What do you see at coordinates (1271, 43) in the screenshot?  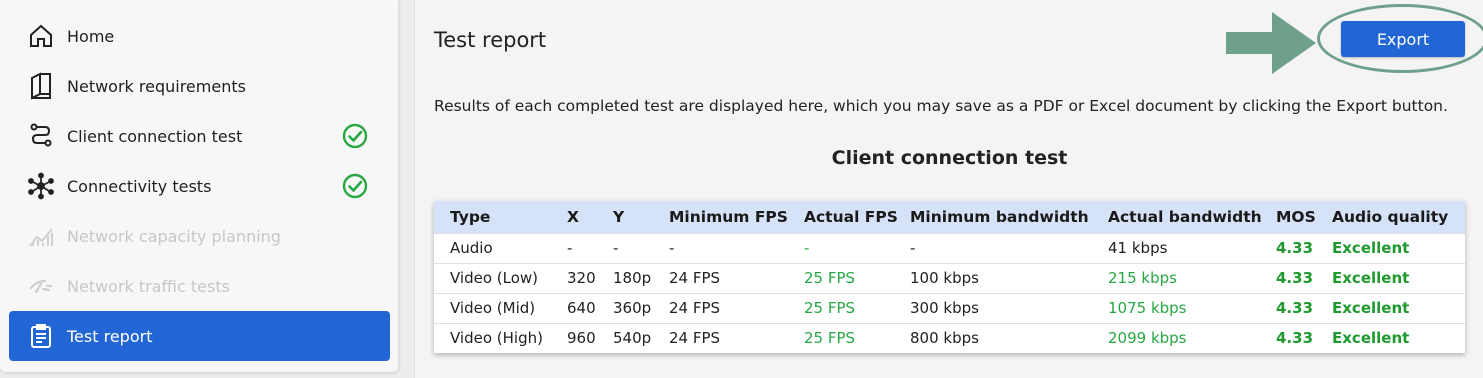 I see `annotation-arrow-icon` at bounding box center [1271, 43].